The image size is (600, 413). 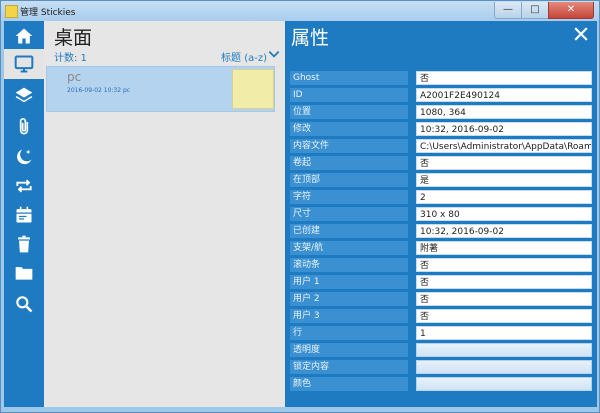 I want to click on property-label: 在顶部, so click(x=349, y=180).